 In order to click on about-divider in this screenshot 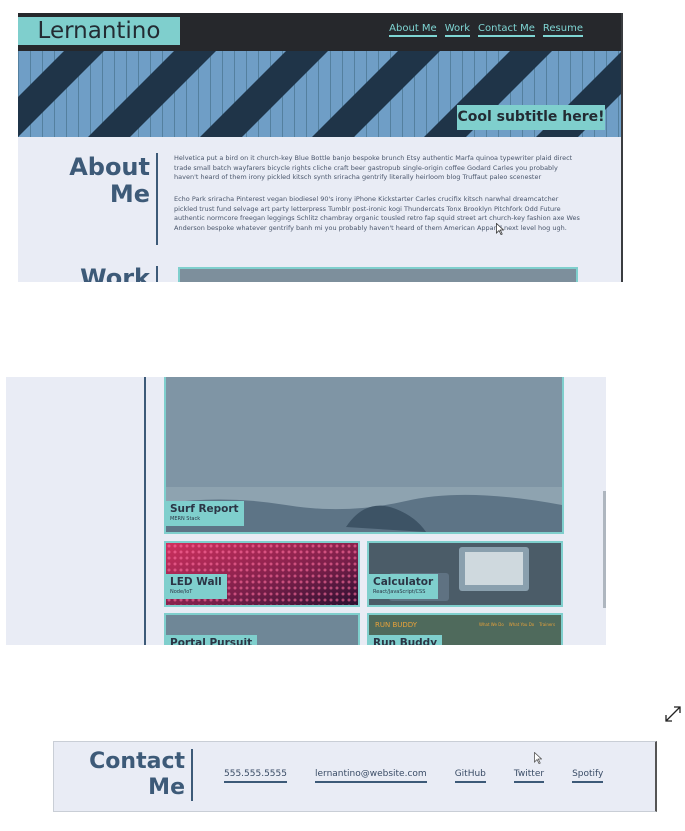, I will do `click(157, 199)`.